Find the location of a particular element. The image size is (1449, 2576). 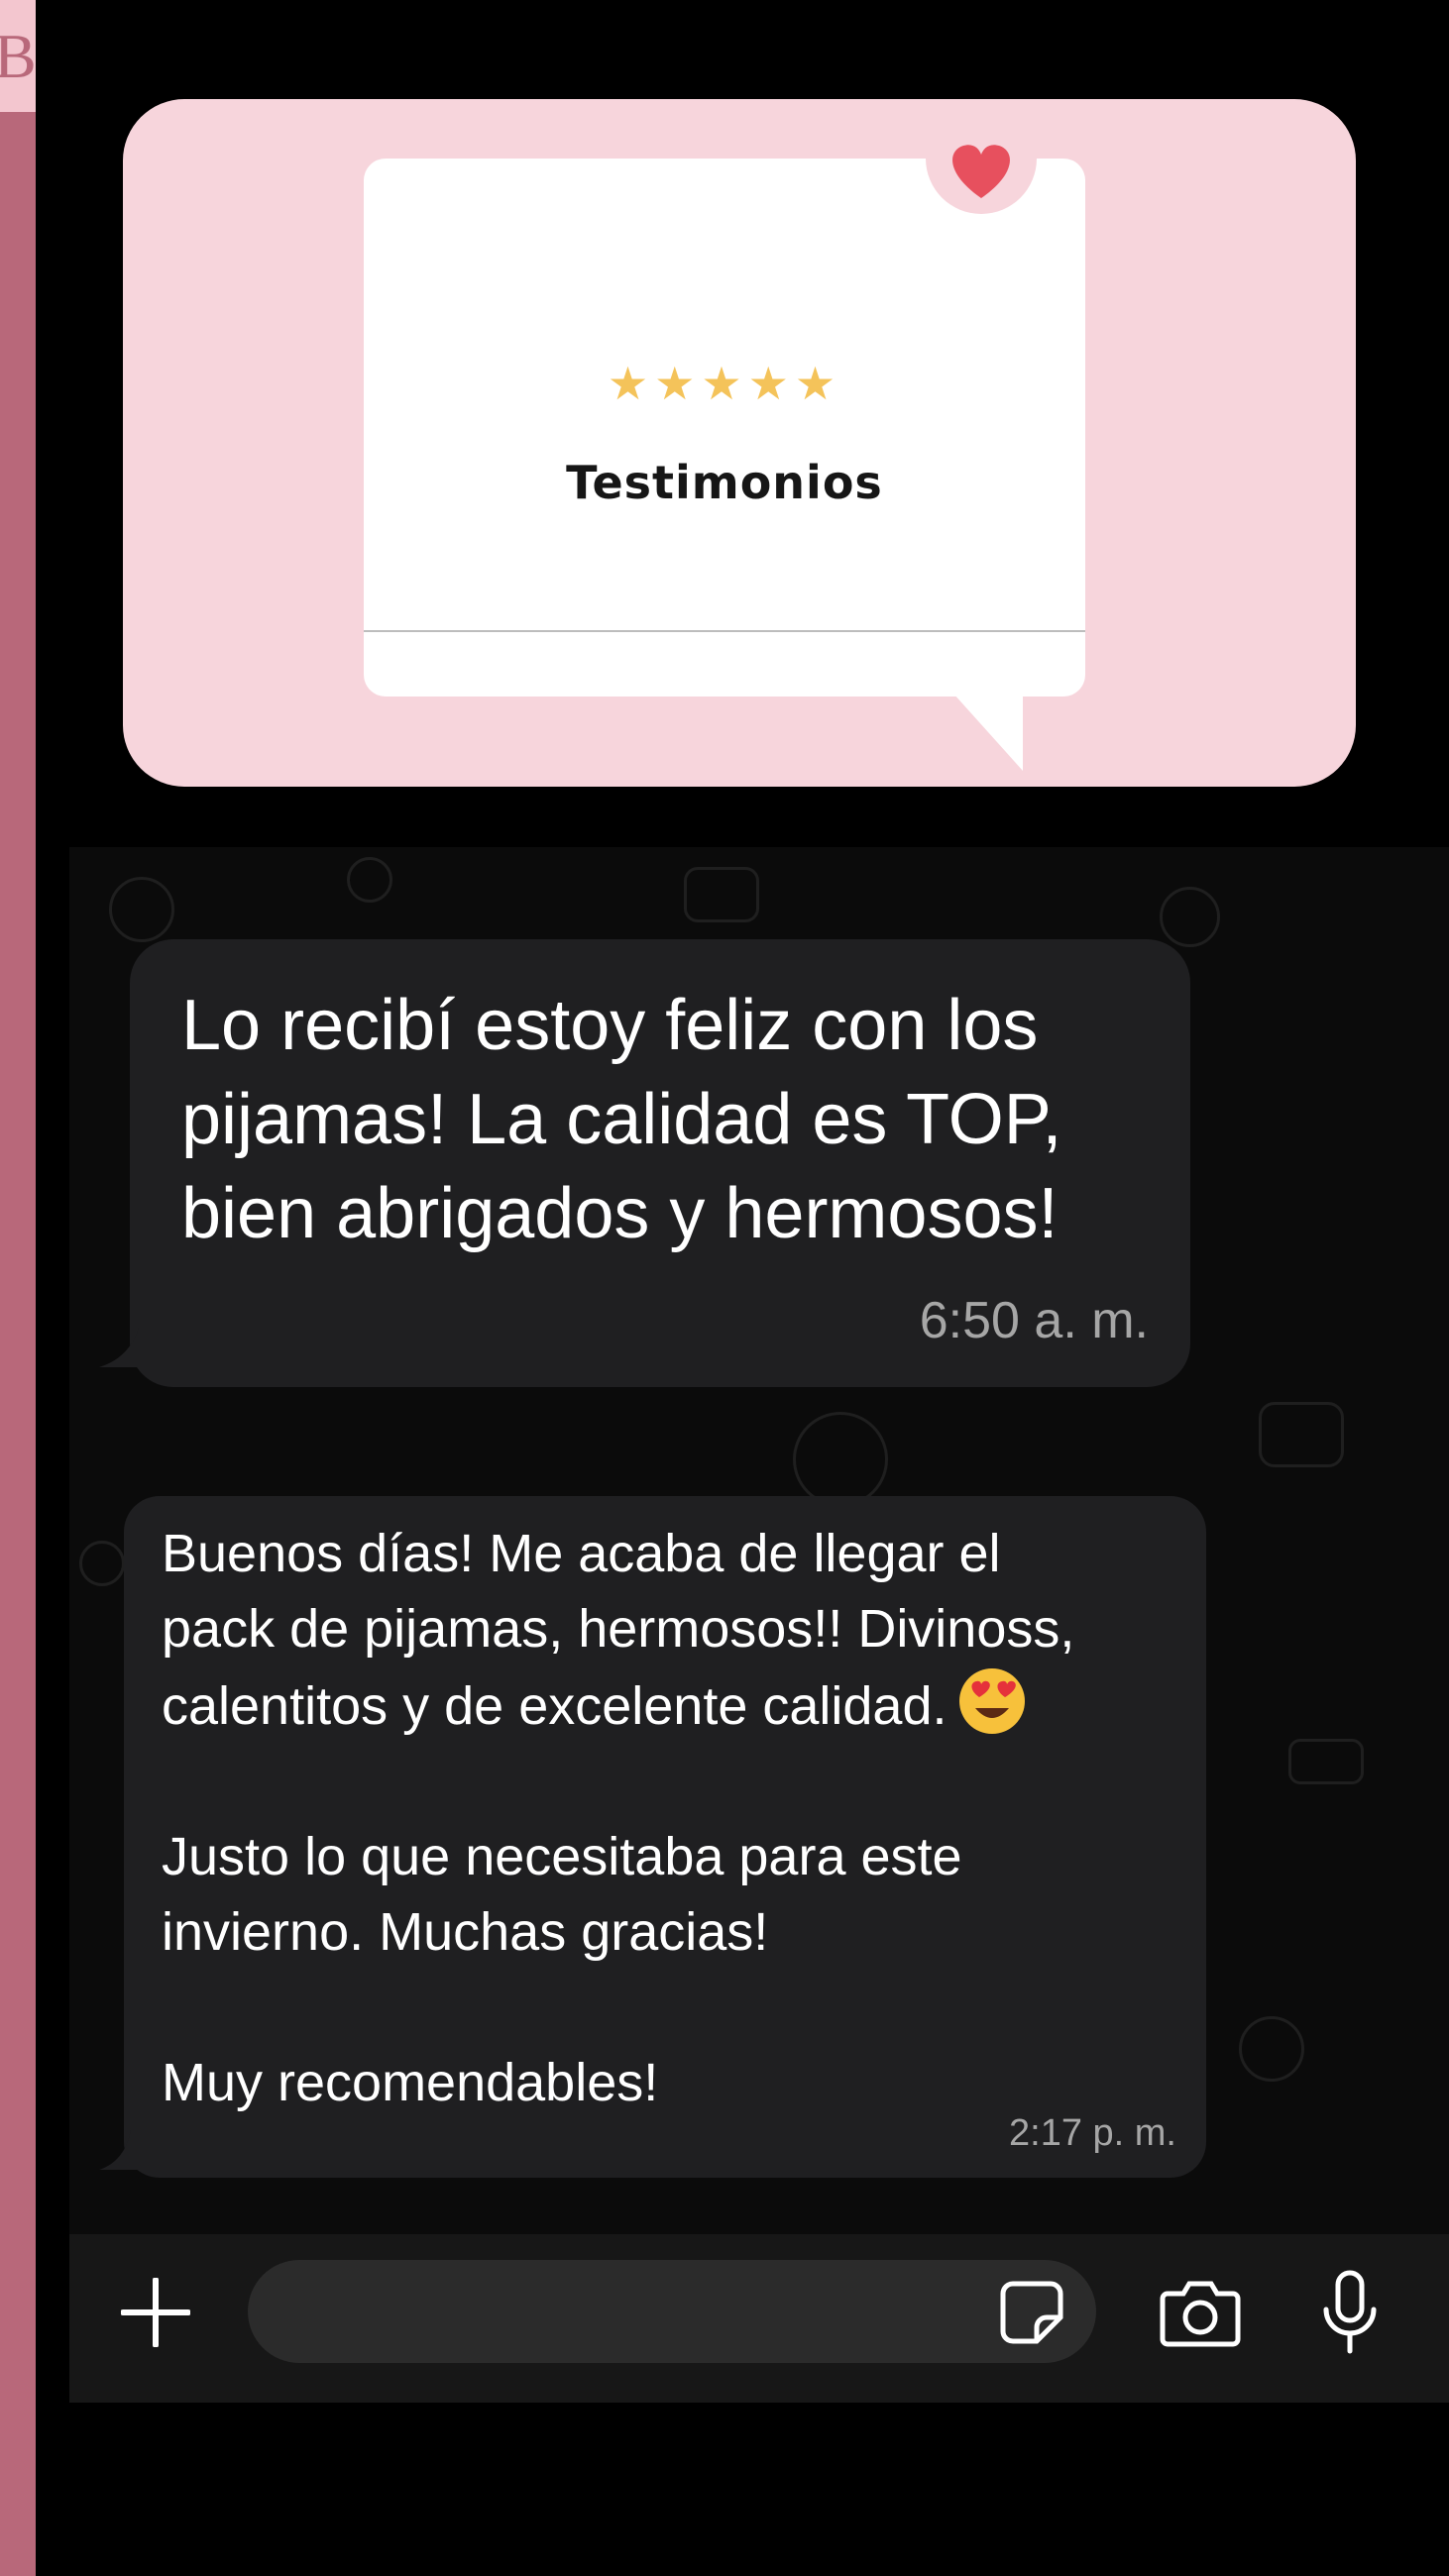

message-input is located at coordinates (672, 2312).